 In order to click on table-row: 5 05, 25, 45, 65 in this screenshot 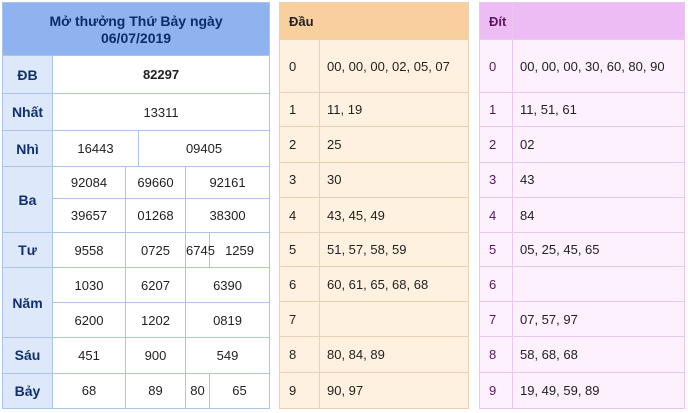, I will do `click(582, 250)`.